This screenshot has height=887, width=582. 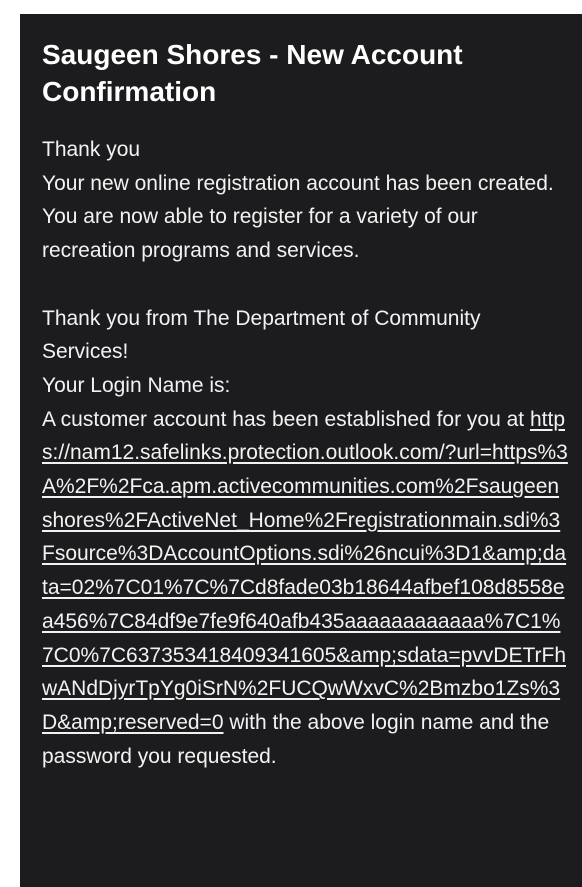 I want to click on greeting-text: Thank you, so click(x=91, y=149).